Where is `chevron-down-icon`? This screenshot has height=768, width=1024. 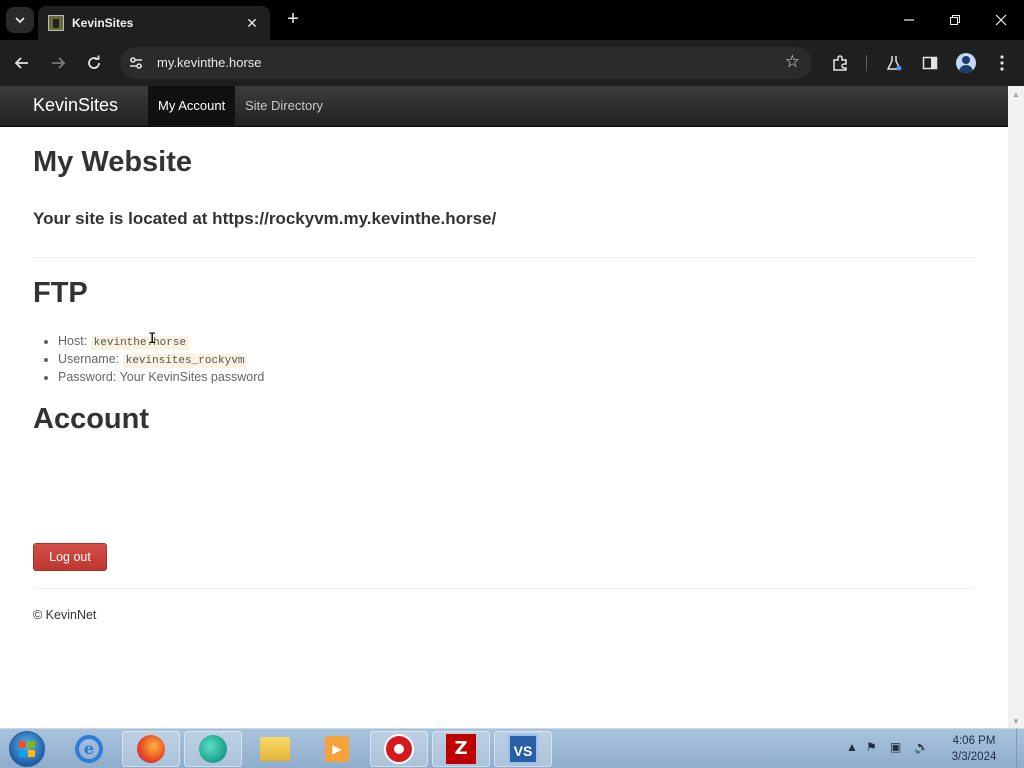
chevron-down-icon is located at coordinates (20, 20).